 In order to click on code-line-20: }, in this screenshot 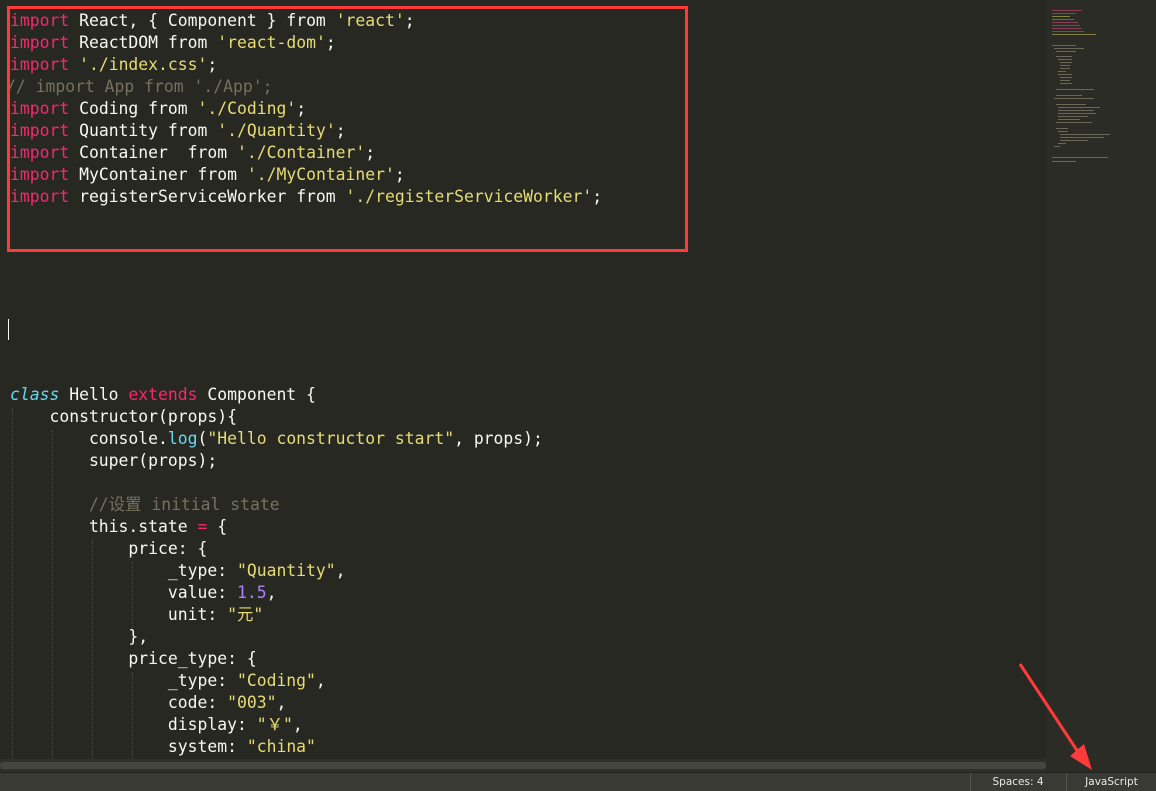, I will do `click(79, 636)`.